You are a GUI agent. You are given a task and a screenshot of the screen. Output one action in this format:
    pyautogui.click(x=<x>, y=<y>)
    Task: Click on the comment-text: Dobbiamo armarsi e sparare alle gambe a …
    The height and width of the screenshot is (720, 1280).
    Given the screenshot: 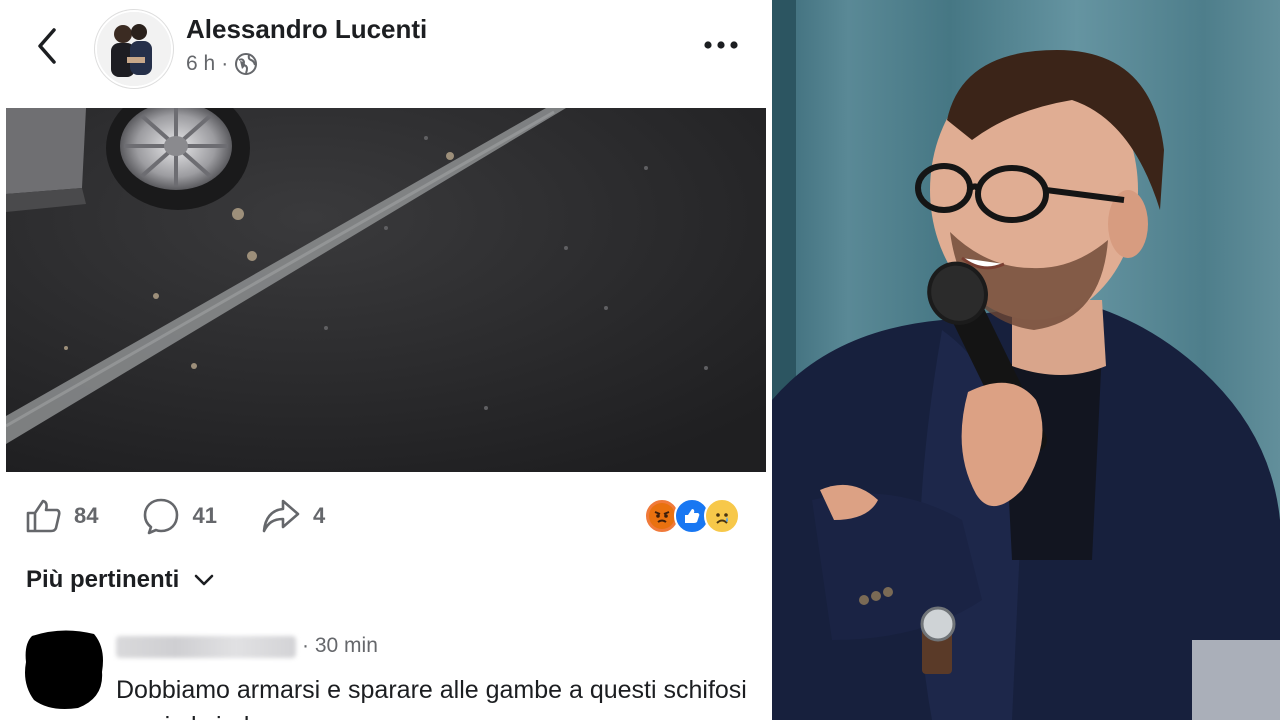 What is the action you would take?
    pyautogui.click(x=431, y=698)
    